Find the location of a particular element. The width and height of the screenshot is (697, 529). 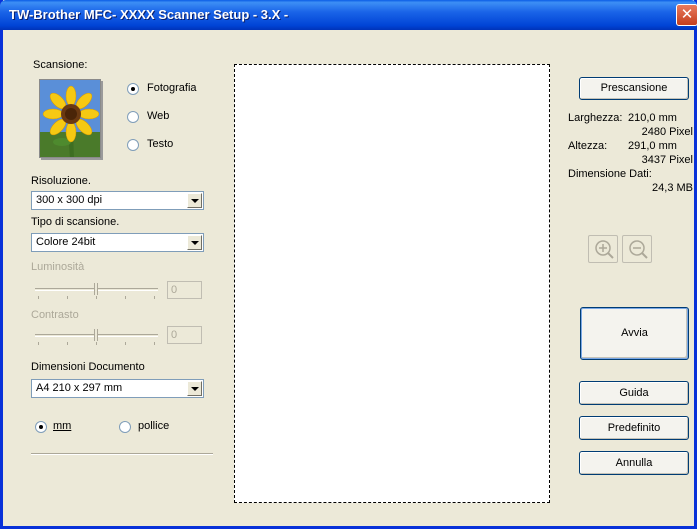

scan-option-web-label: Web is located at coordinates (158, 116).